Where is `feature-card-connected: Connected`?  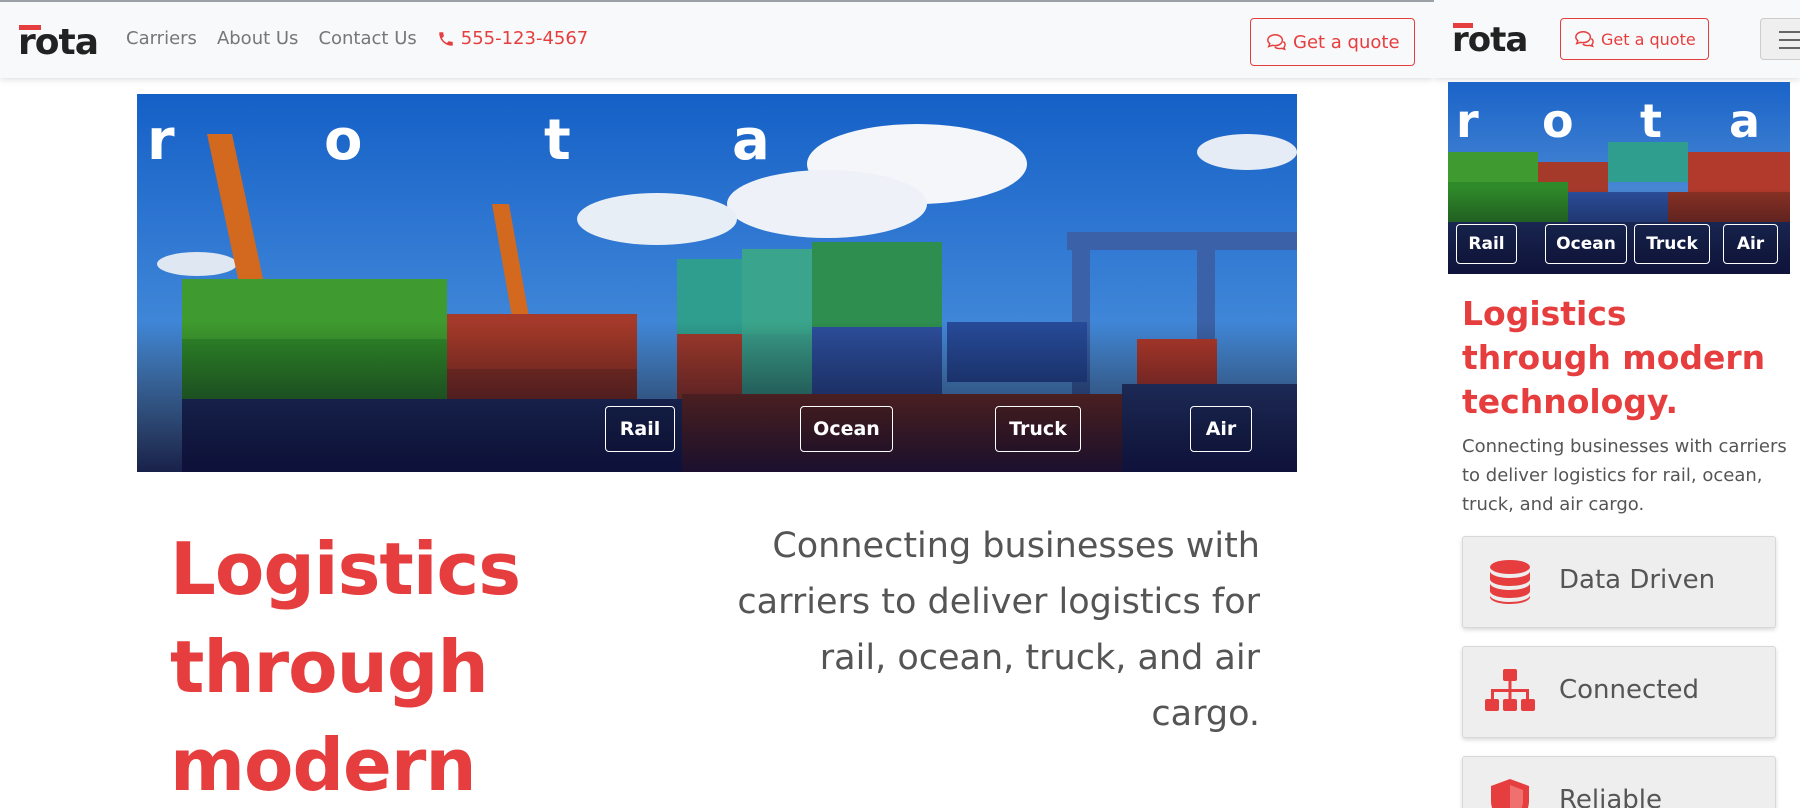
feature-card-connected: Connected is located at coordinates (1619, 692).